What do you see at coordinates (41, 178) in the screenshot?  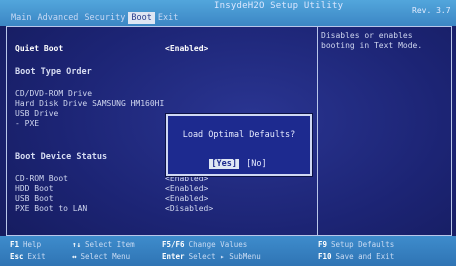 I see `cdrom-boot-label: CD-ROM Boot` at bounding box center [41, 178].